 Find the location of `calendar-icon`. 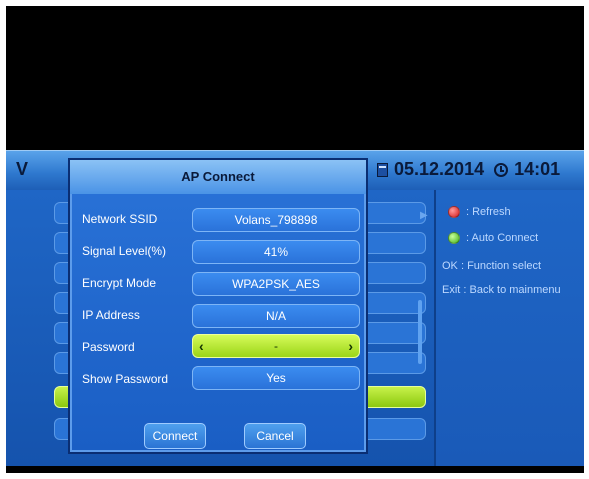

calendar-icon is located at coordinates (382, 169).